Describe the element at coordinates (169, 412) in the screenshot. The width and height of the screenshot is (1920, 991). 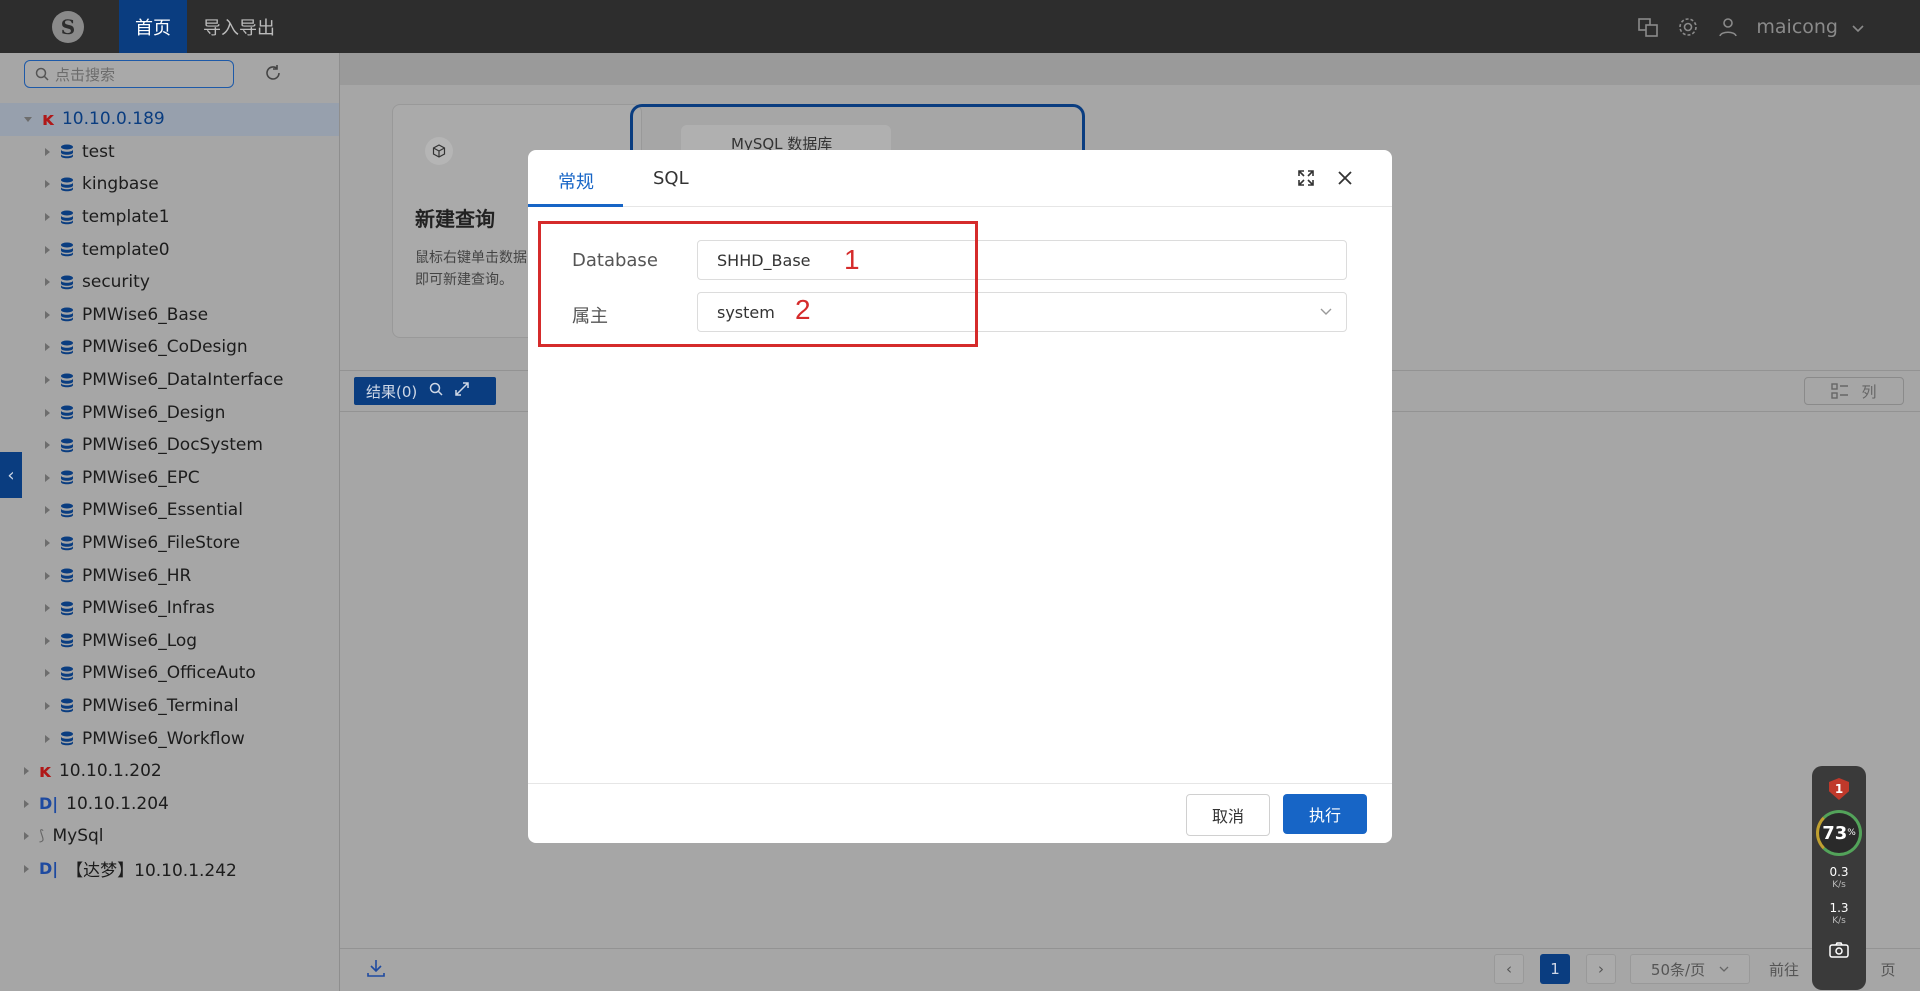
I see `tree-node-database: PMWise6_Design` at that location.